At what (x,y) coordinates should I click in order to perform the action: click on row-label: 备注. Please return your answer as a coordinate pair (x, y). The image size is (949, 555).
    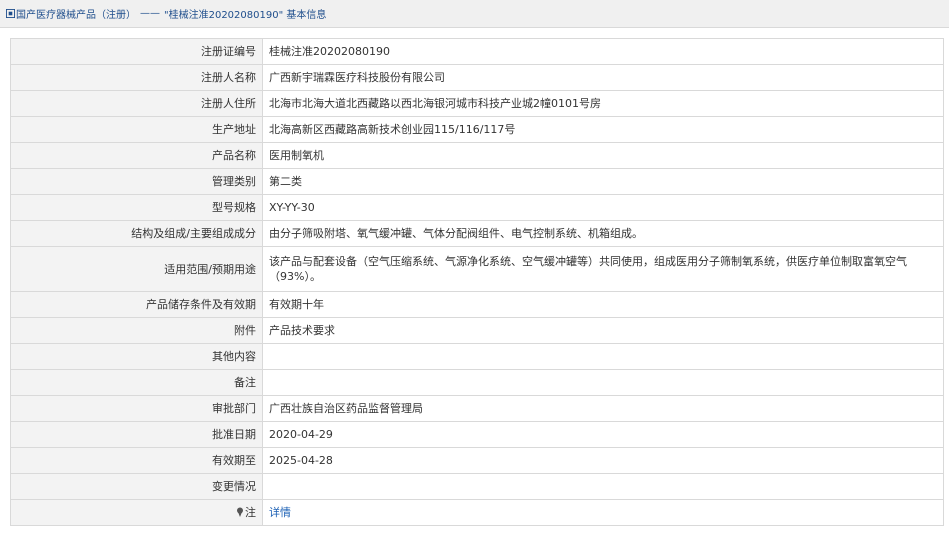
    Looking at the image, I should click on (136, 382).